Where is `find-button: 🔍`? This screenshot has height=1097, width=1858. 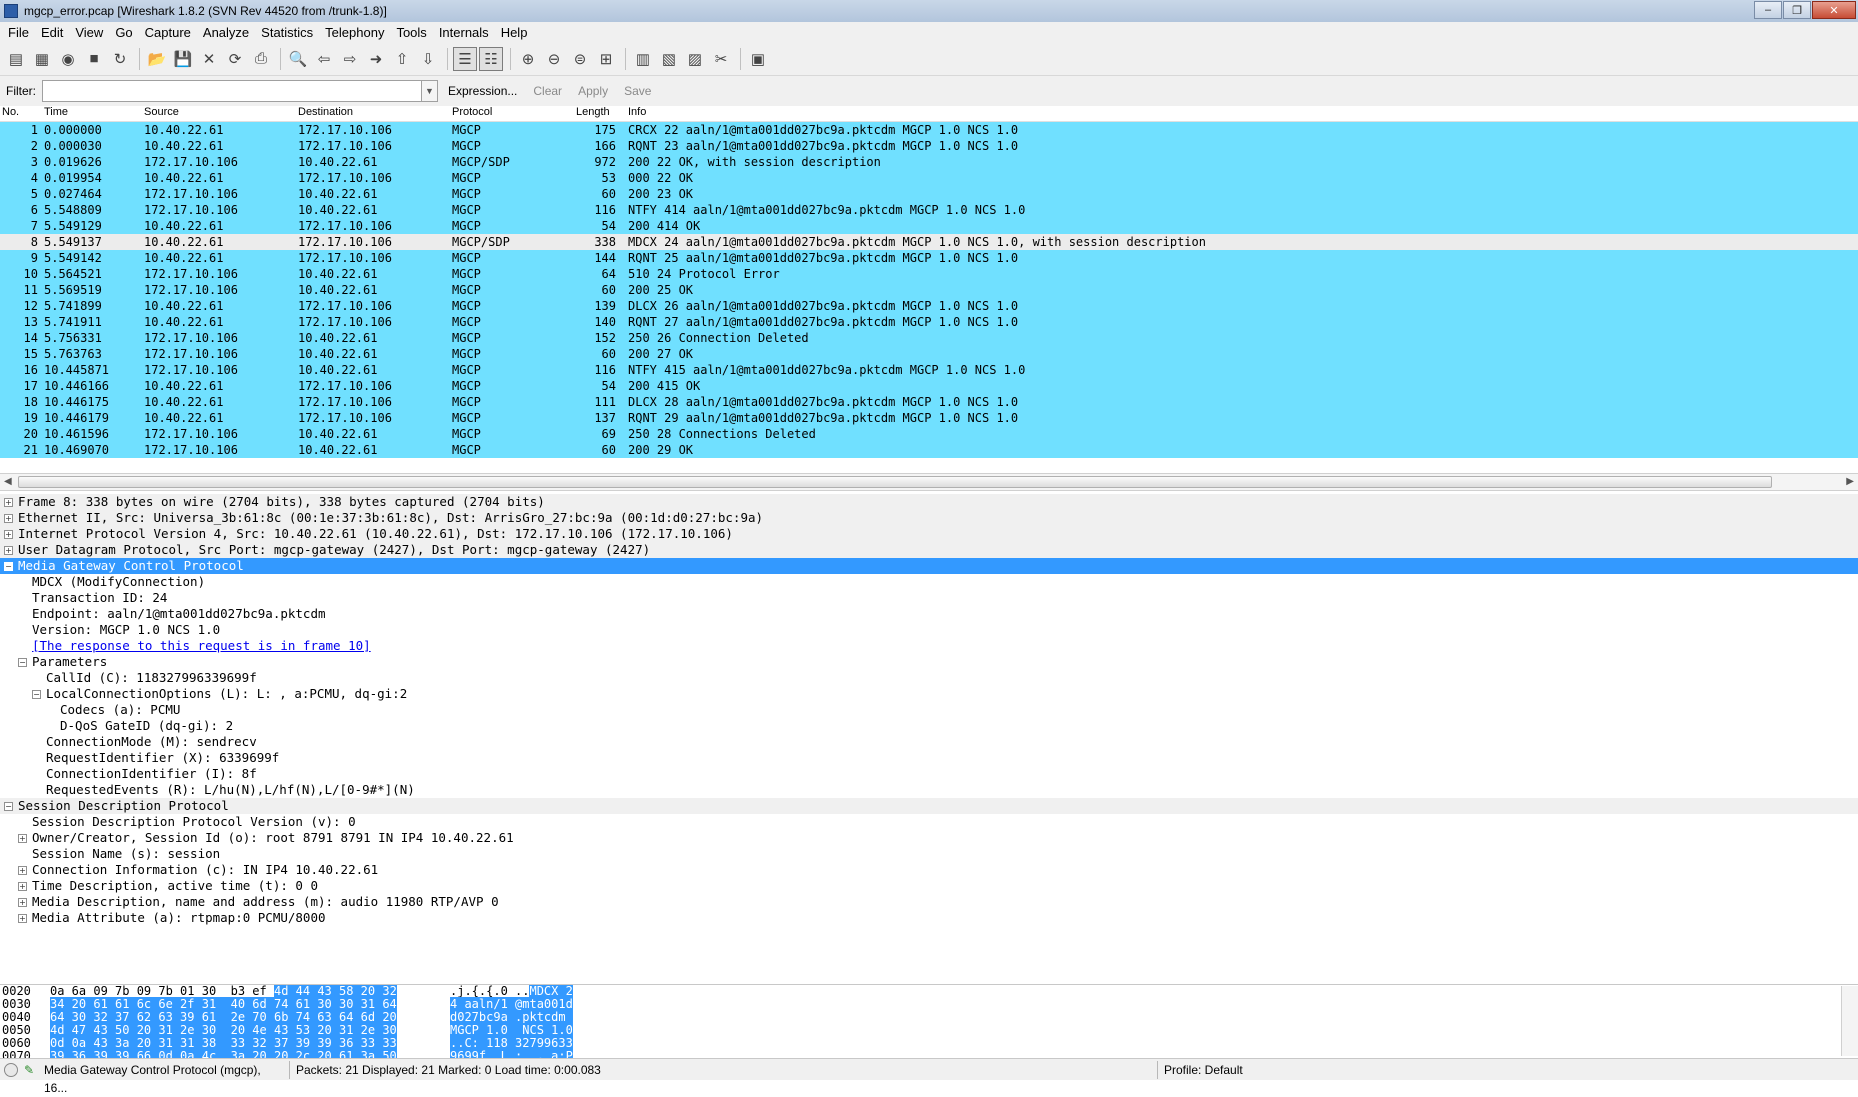
find-button: 🔍 is located at coordinates (298, 59).